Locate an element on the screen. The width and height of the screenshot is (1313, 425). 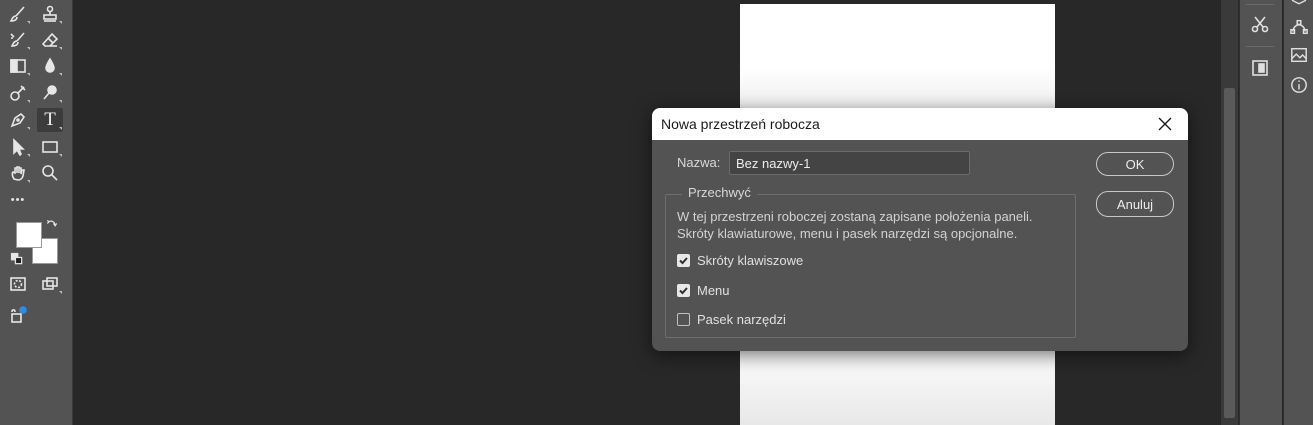
name-label: Nazwa: is located at coordinates (699, 162).